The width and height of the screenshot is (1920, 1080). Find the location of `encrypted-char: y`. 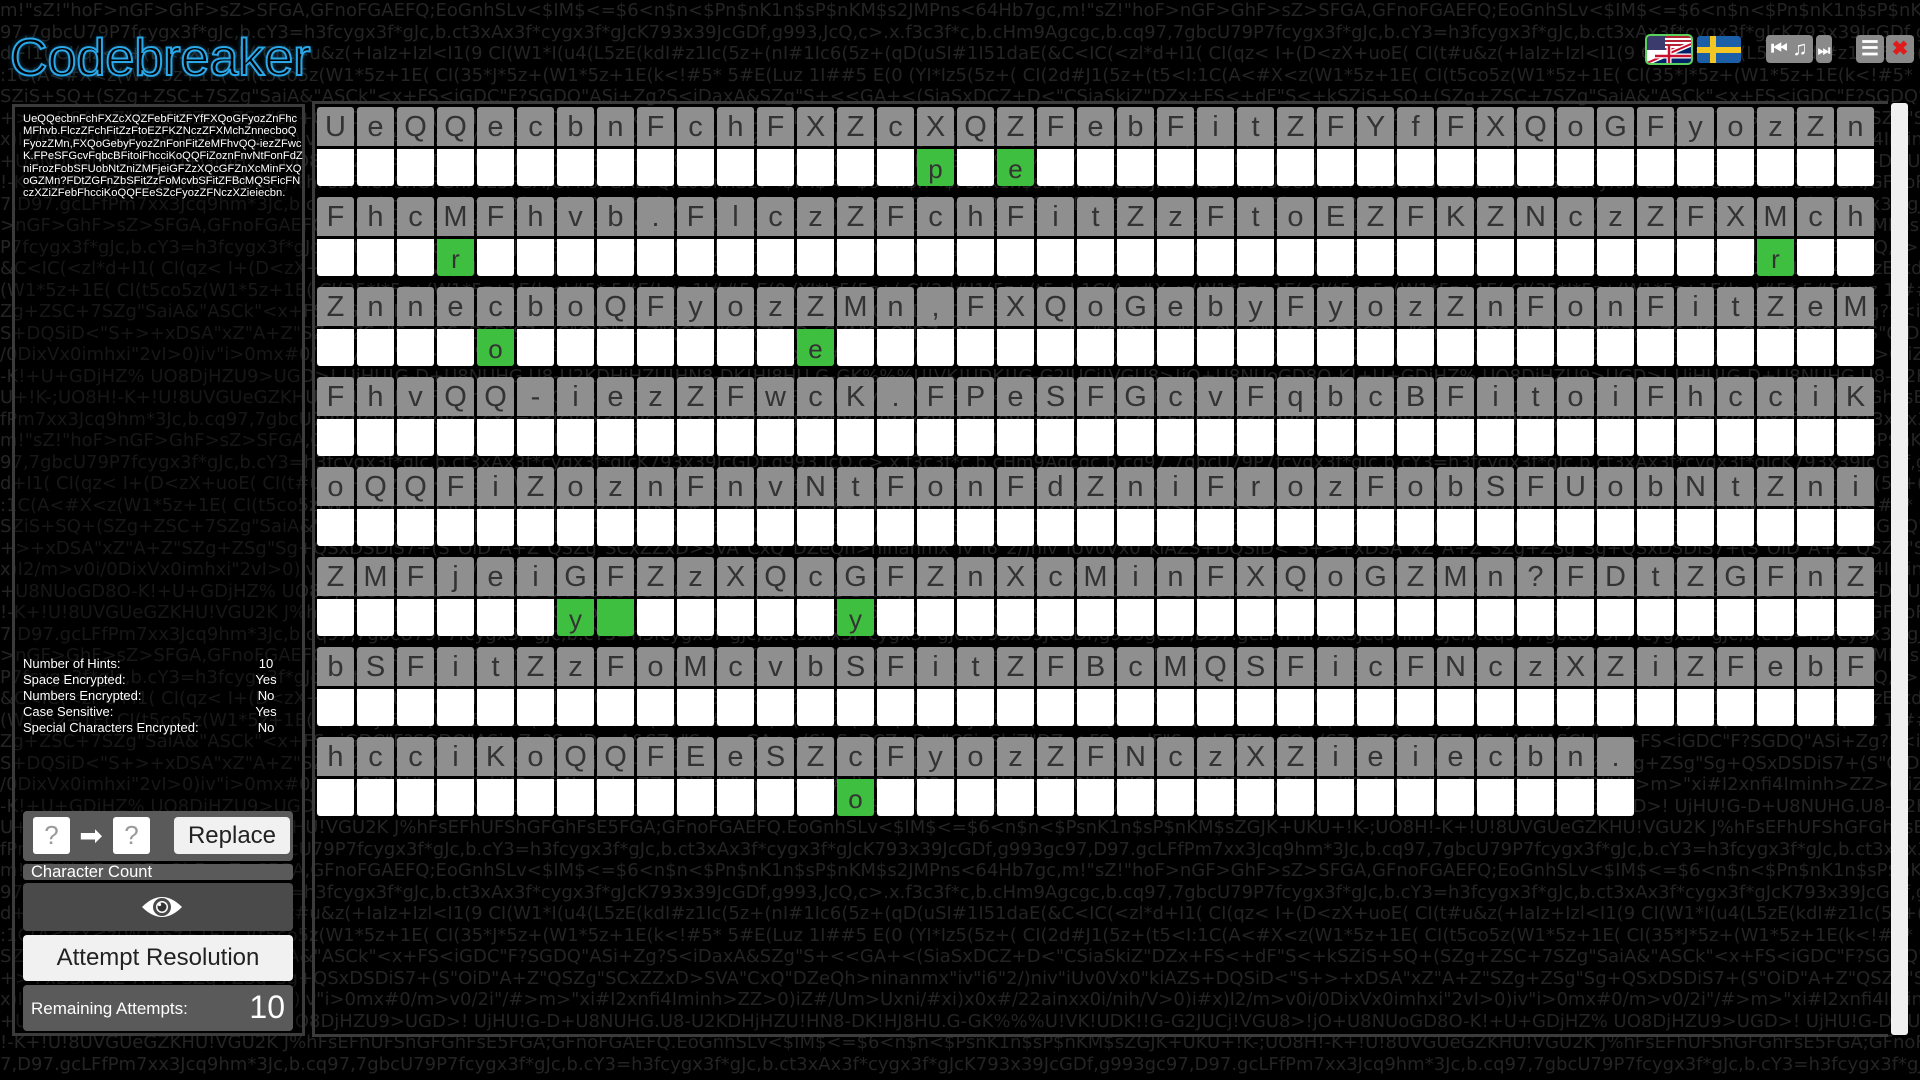

encrypted-char: y is located at coordinates (1695, 126).